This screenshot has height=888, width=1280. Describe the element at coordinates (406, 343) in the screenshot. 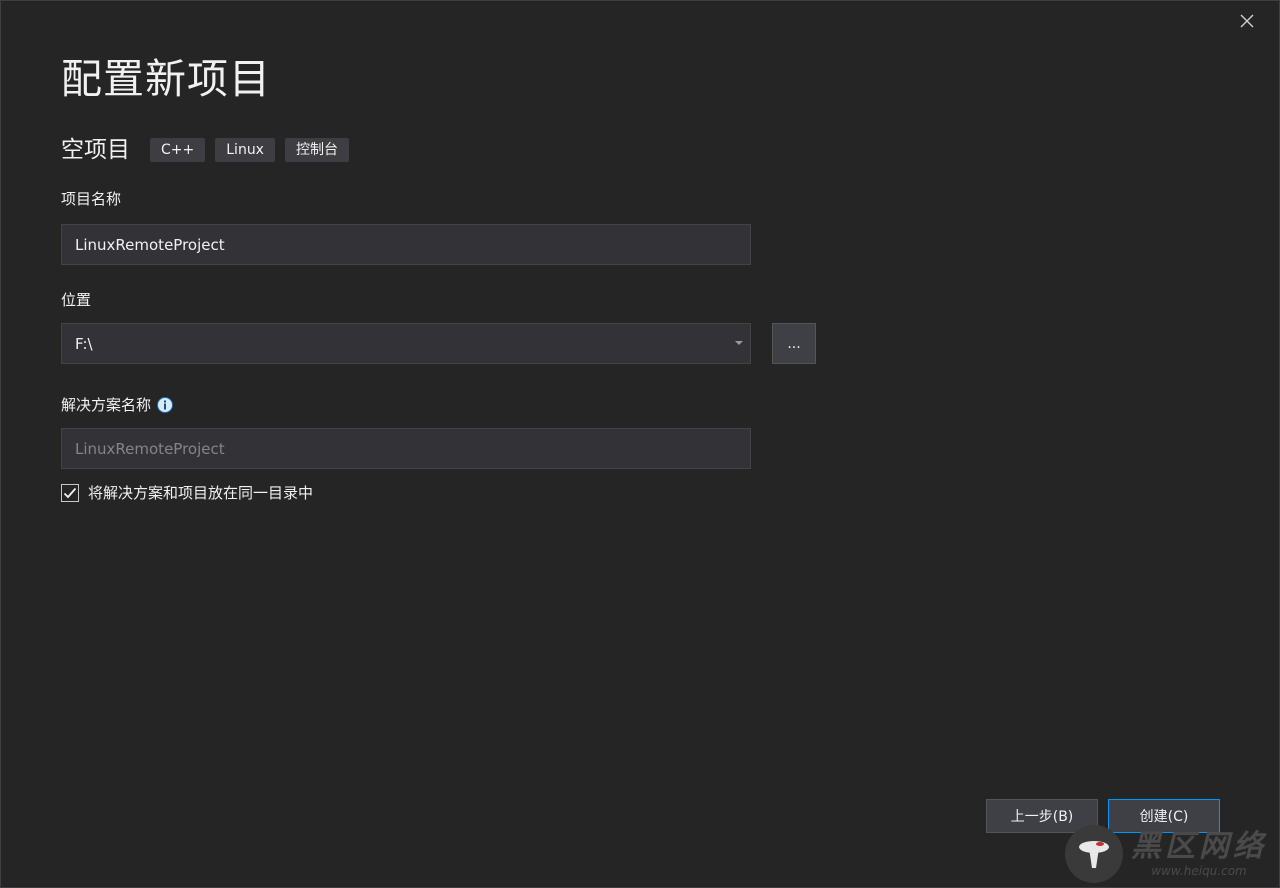

I see `location-combobox: F:\` at that location.